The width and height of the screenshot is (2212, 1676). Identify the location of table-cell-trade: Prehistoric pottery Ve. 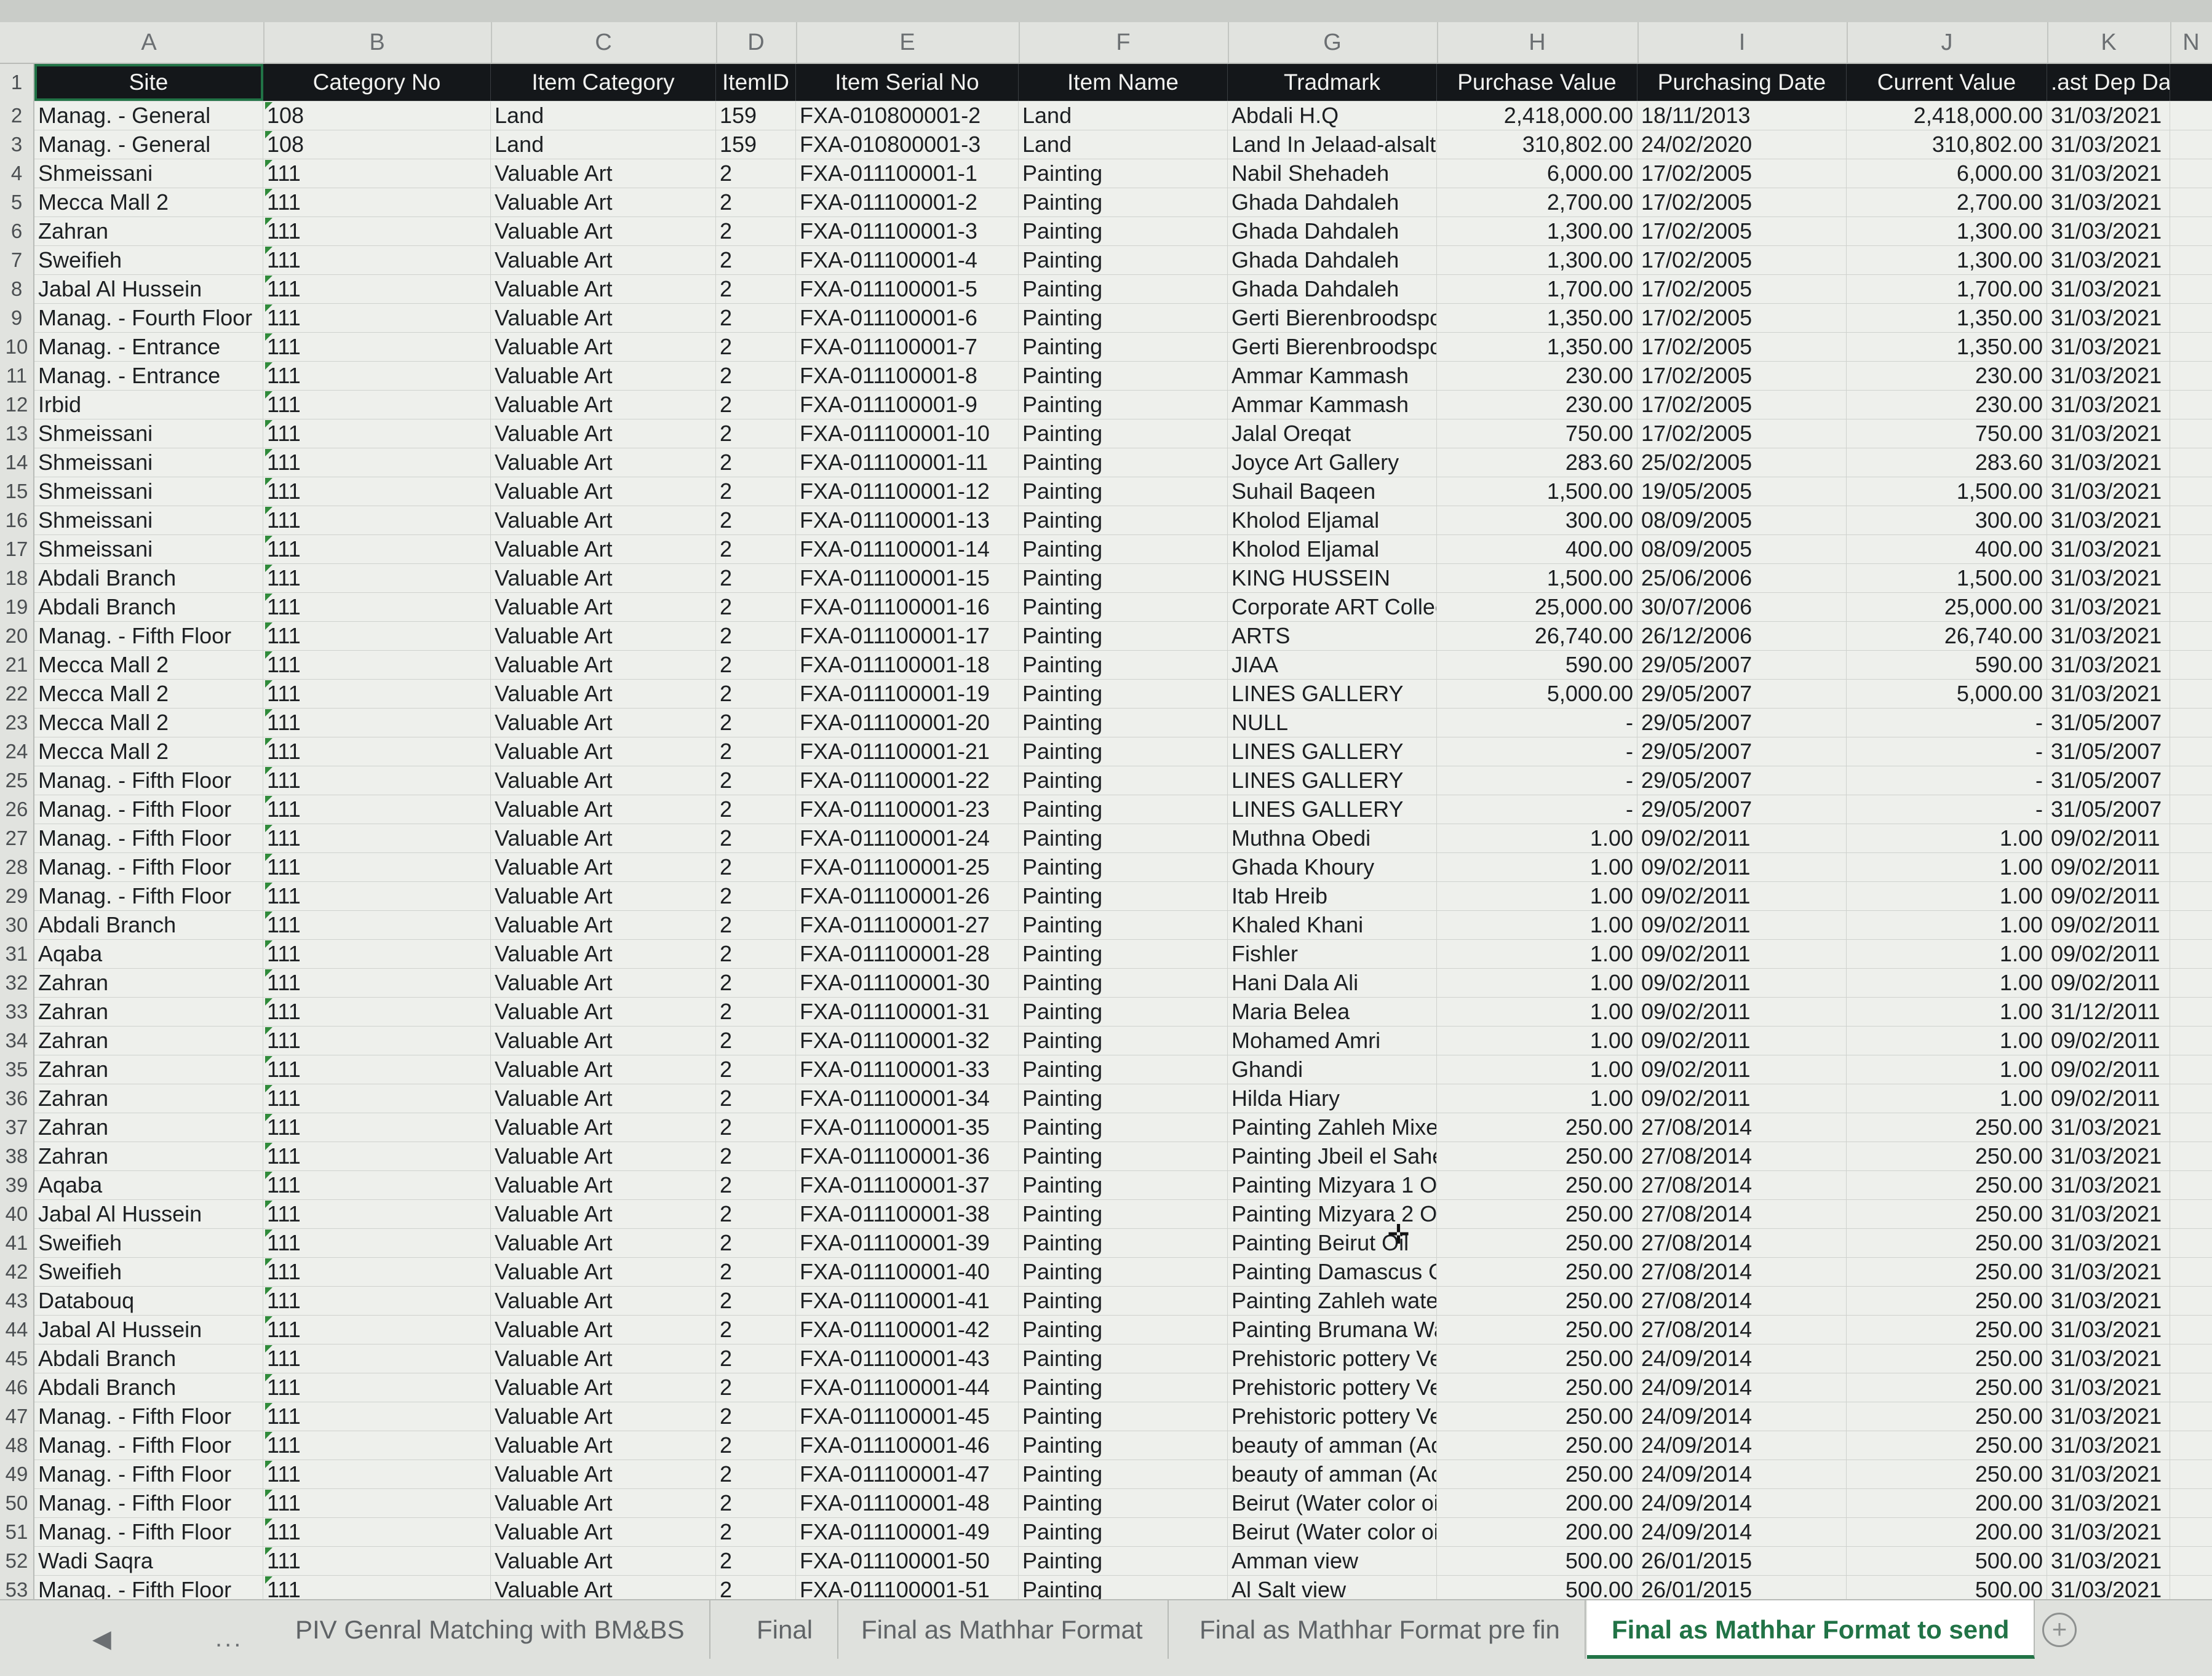
(1332, 1416).